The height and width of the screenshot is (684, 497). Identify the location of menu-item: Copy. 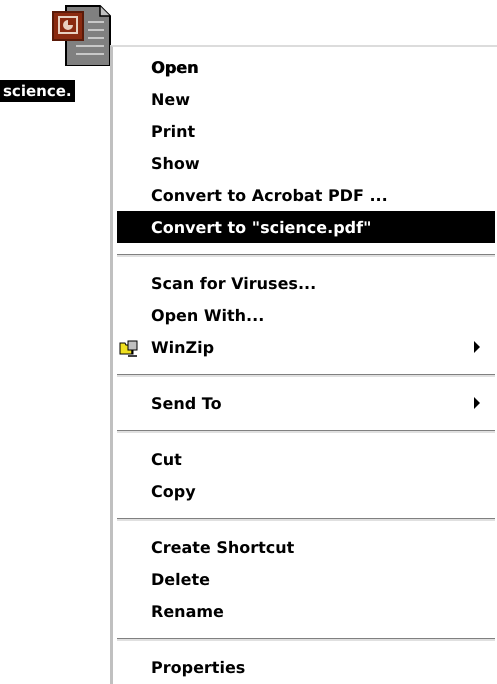
(305, 491).